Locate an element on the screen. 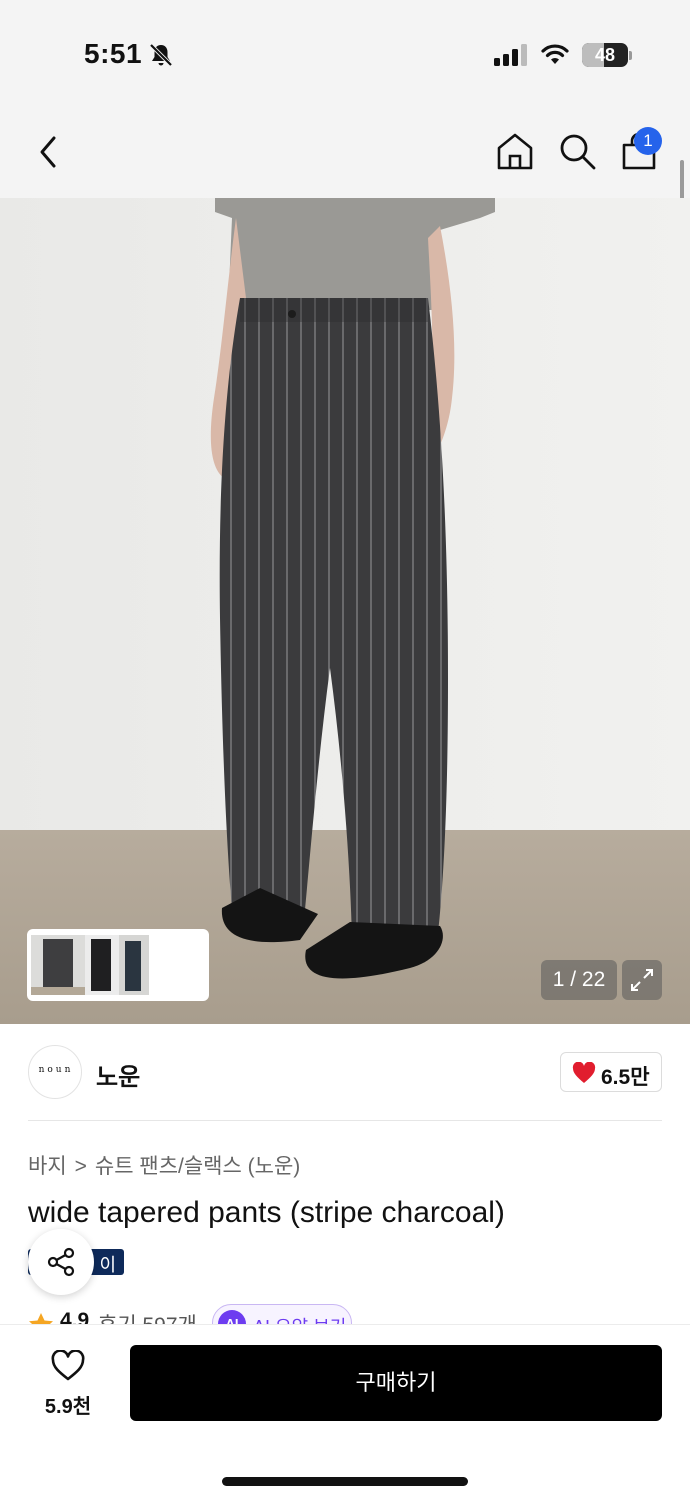  chevron-left-icon is located at coordinates (48, 152).